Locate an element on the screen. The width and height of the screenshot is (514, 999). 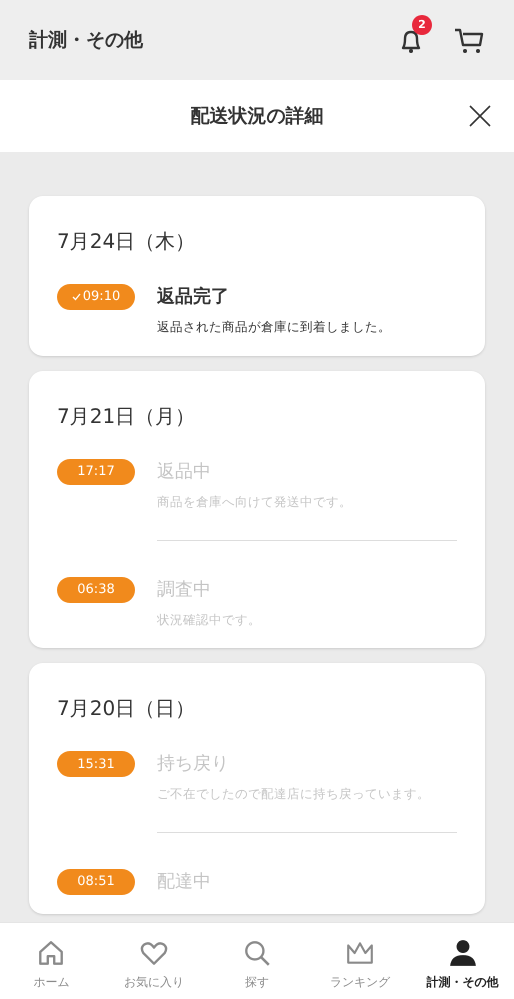
close-button is located at coordinates (480, 116).